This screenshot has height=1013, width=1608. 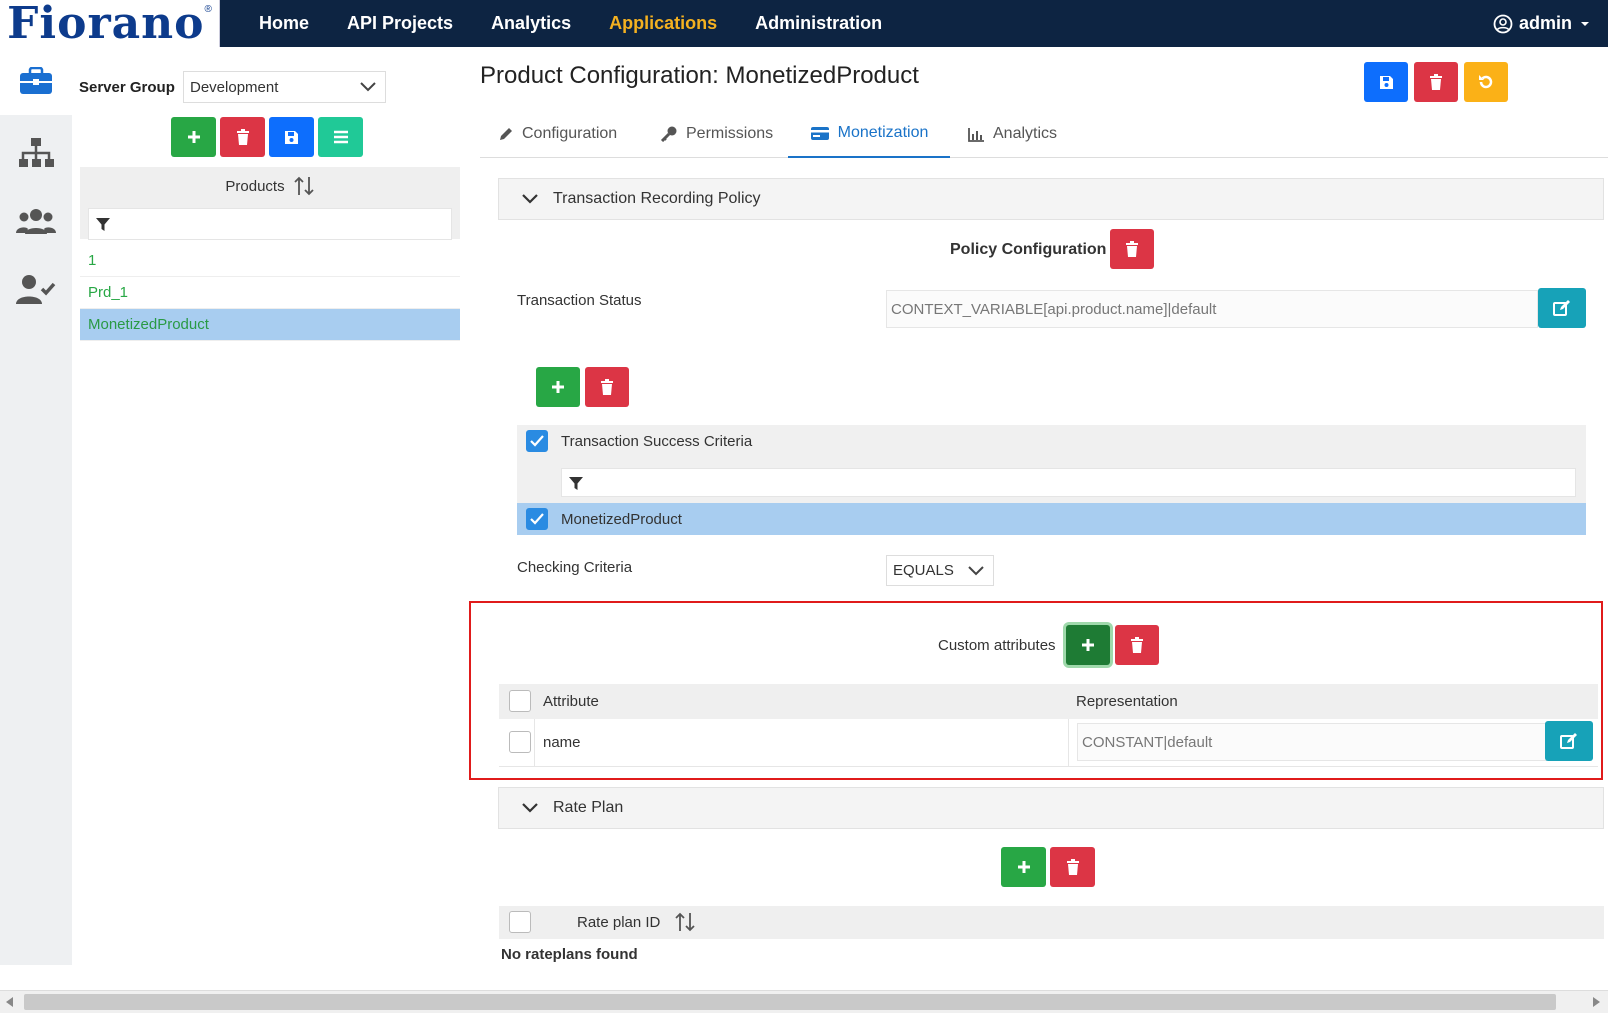 I want to click on nav-administration: Administration, so click(x=818, y=23).